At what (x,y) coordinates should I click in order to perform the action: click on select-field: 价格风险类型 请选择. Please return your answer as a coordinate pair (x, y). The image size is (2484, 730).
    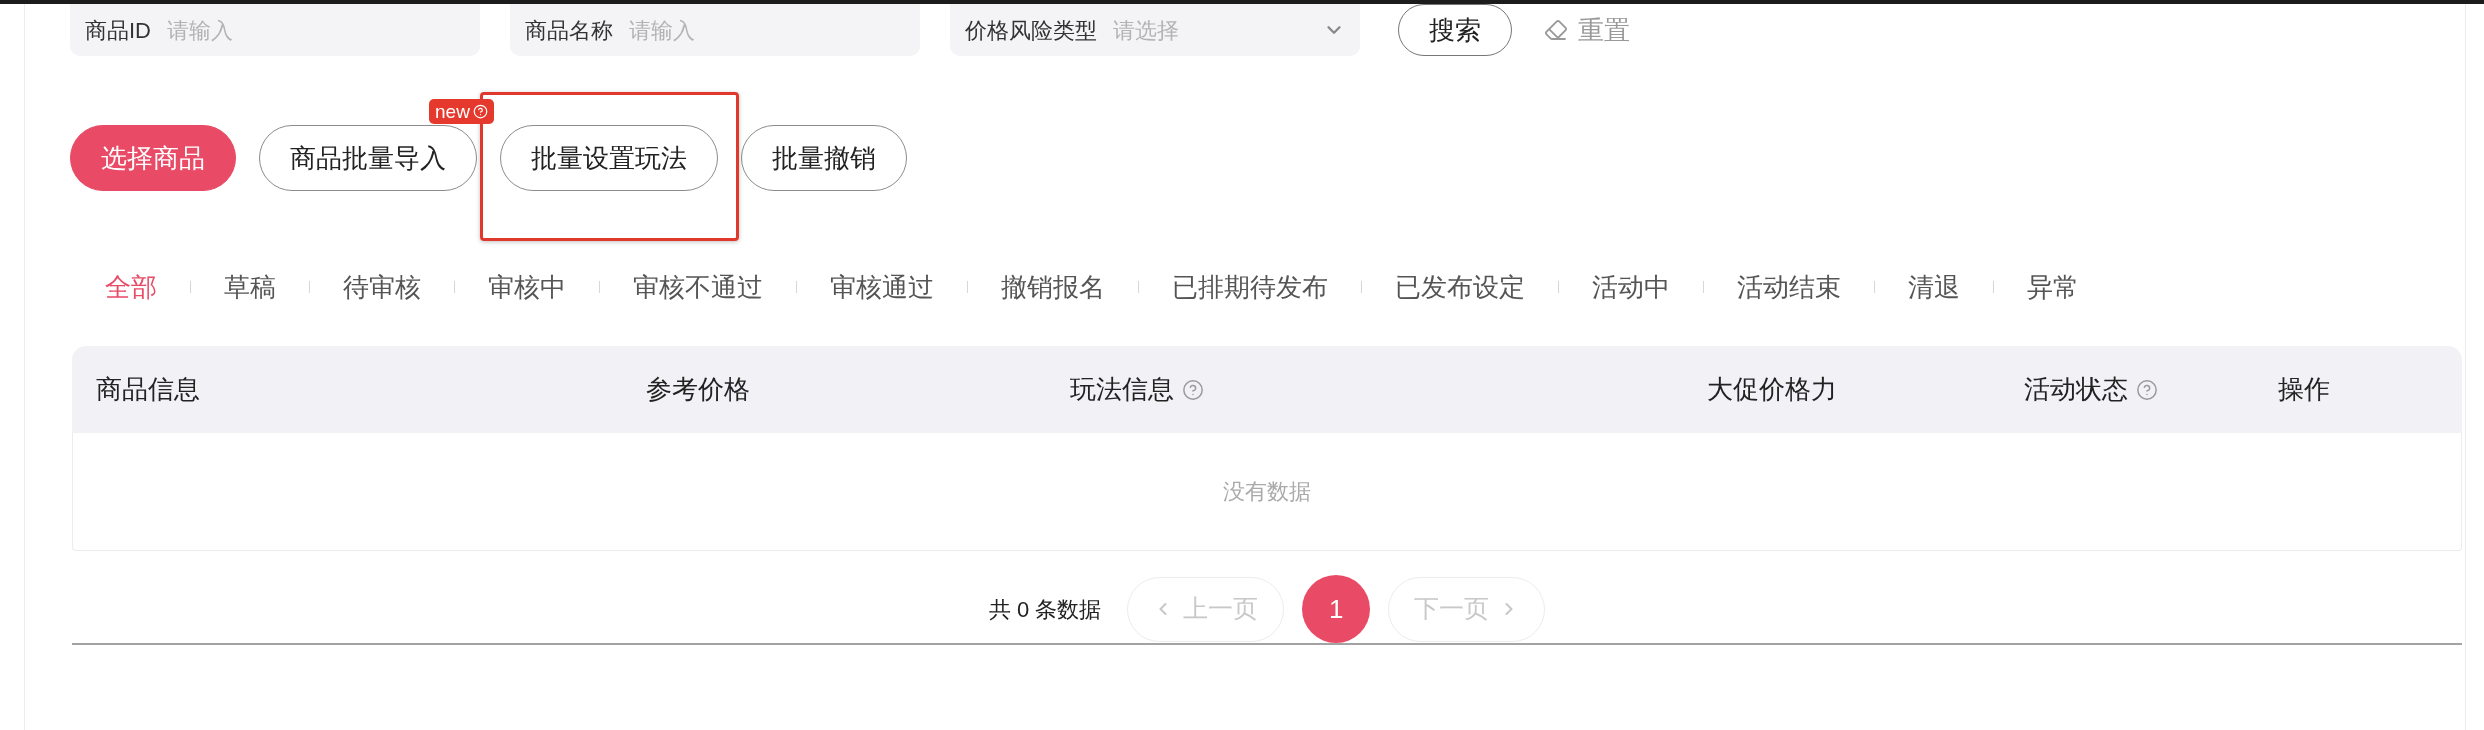
    Looking at the image, I should click on (1155, 30).